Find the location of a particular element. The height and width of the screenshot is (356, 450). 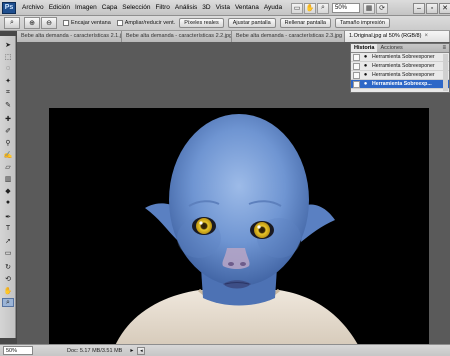

zoom-all-windows-checkbox: Ampliar/reducir vent. is located at coordinates (145, 23).